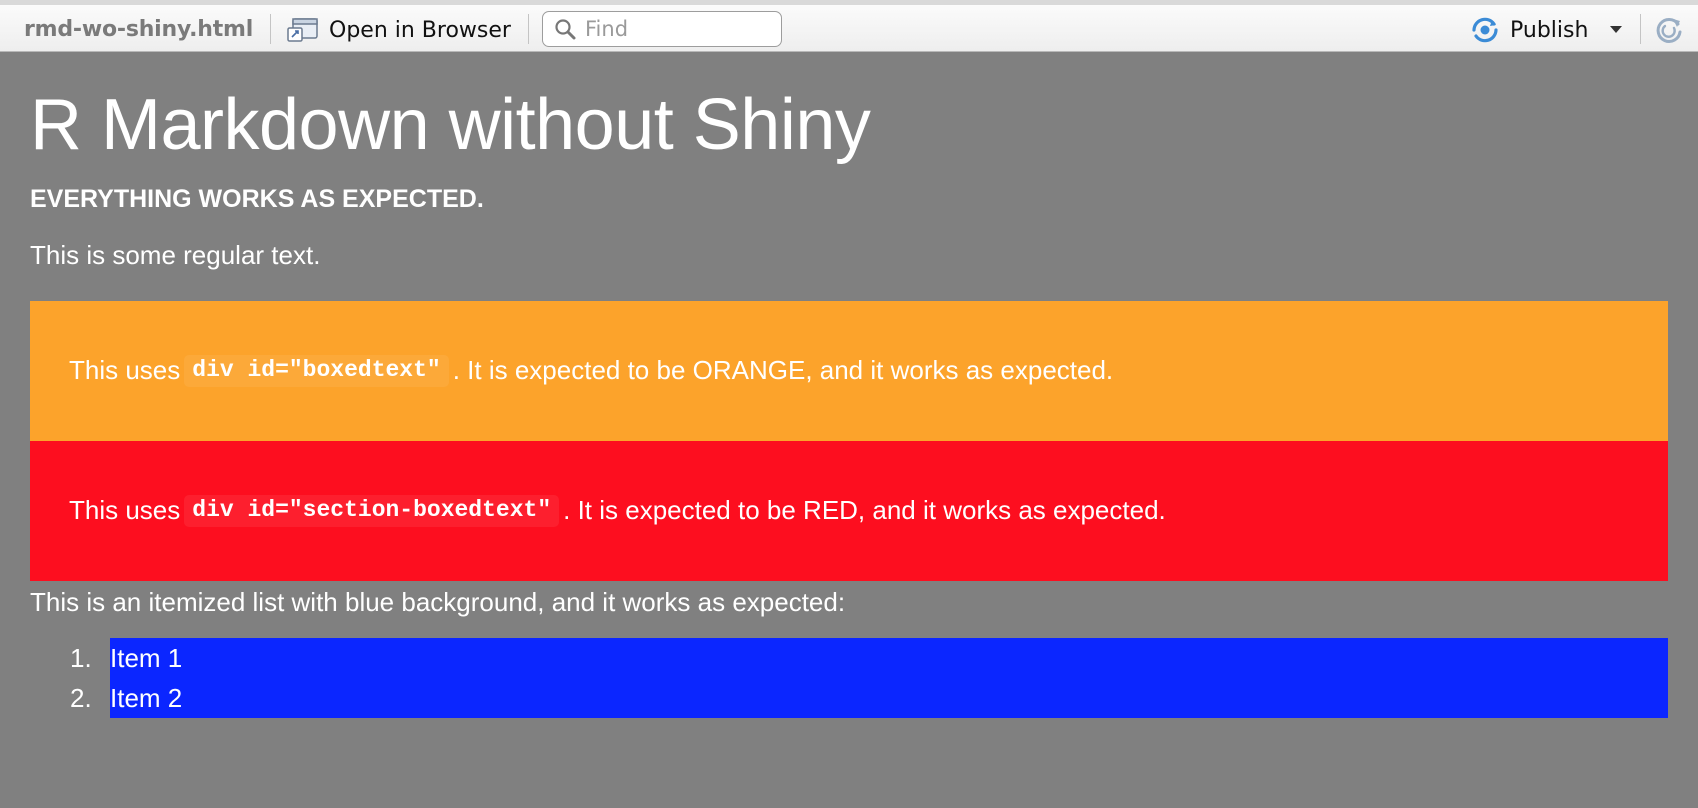  I want to click on red-box-code: div id="section-boxedtext", so click(372, 510).